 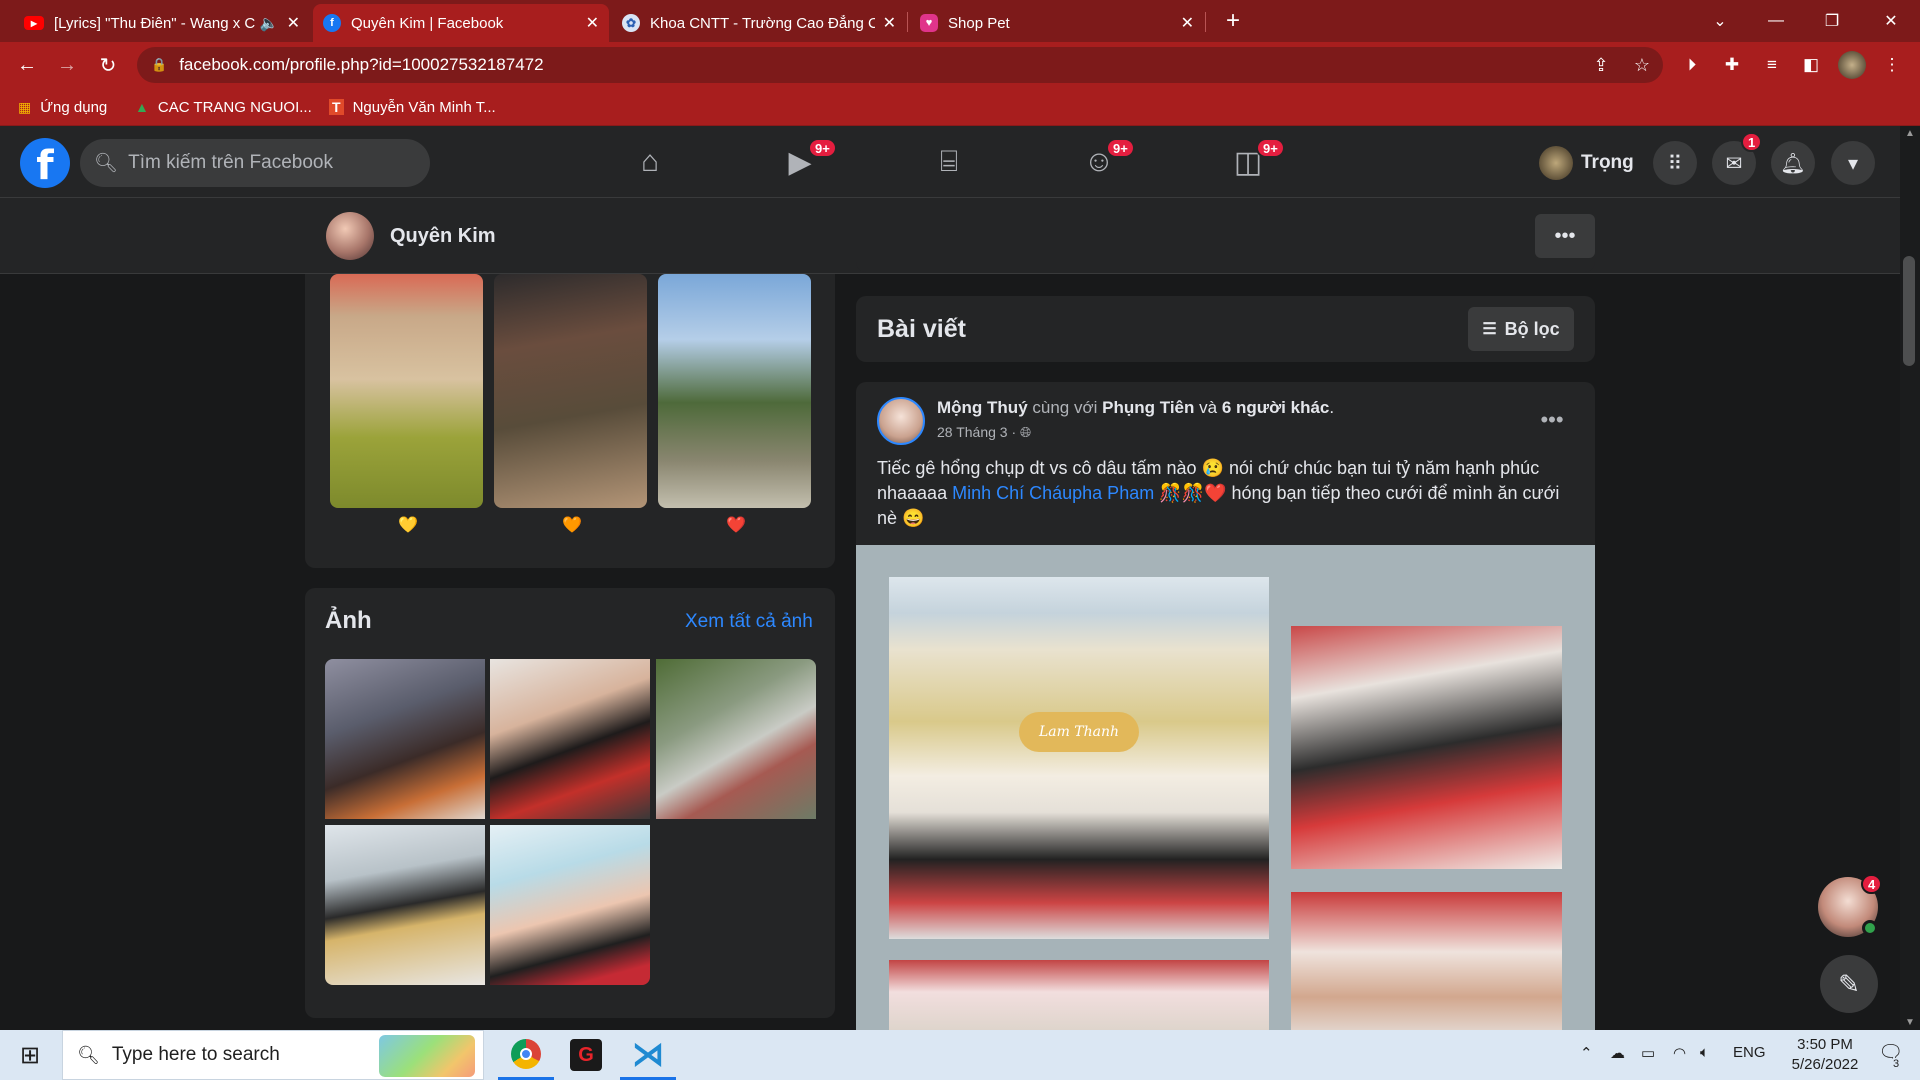 What do you see at coordinates (1853, 163) in the screenshot?
I see `account-chevron-icon: ▾` at bounding box center [1853, 163].